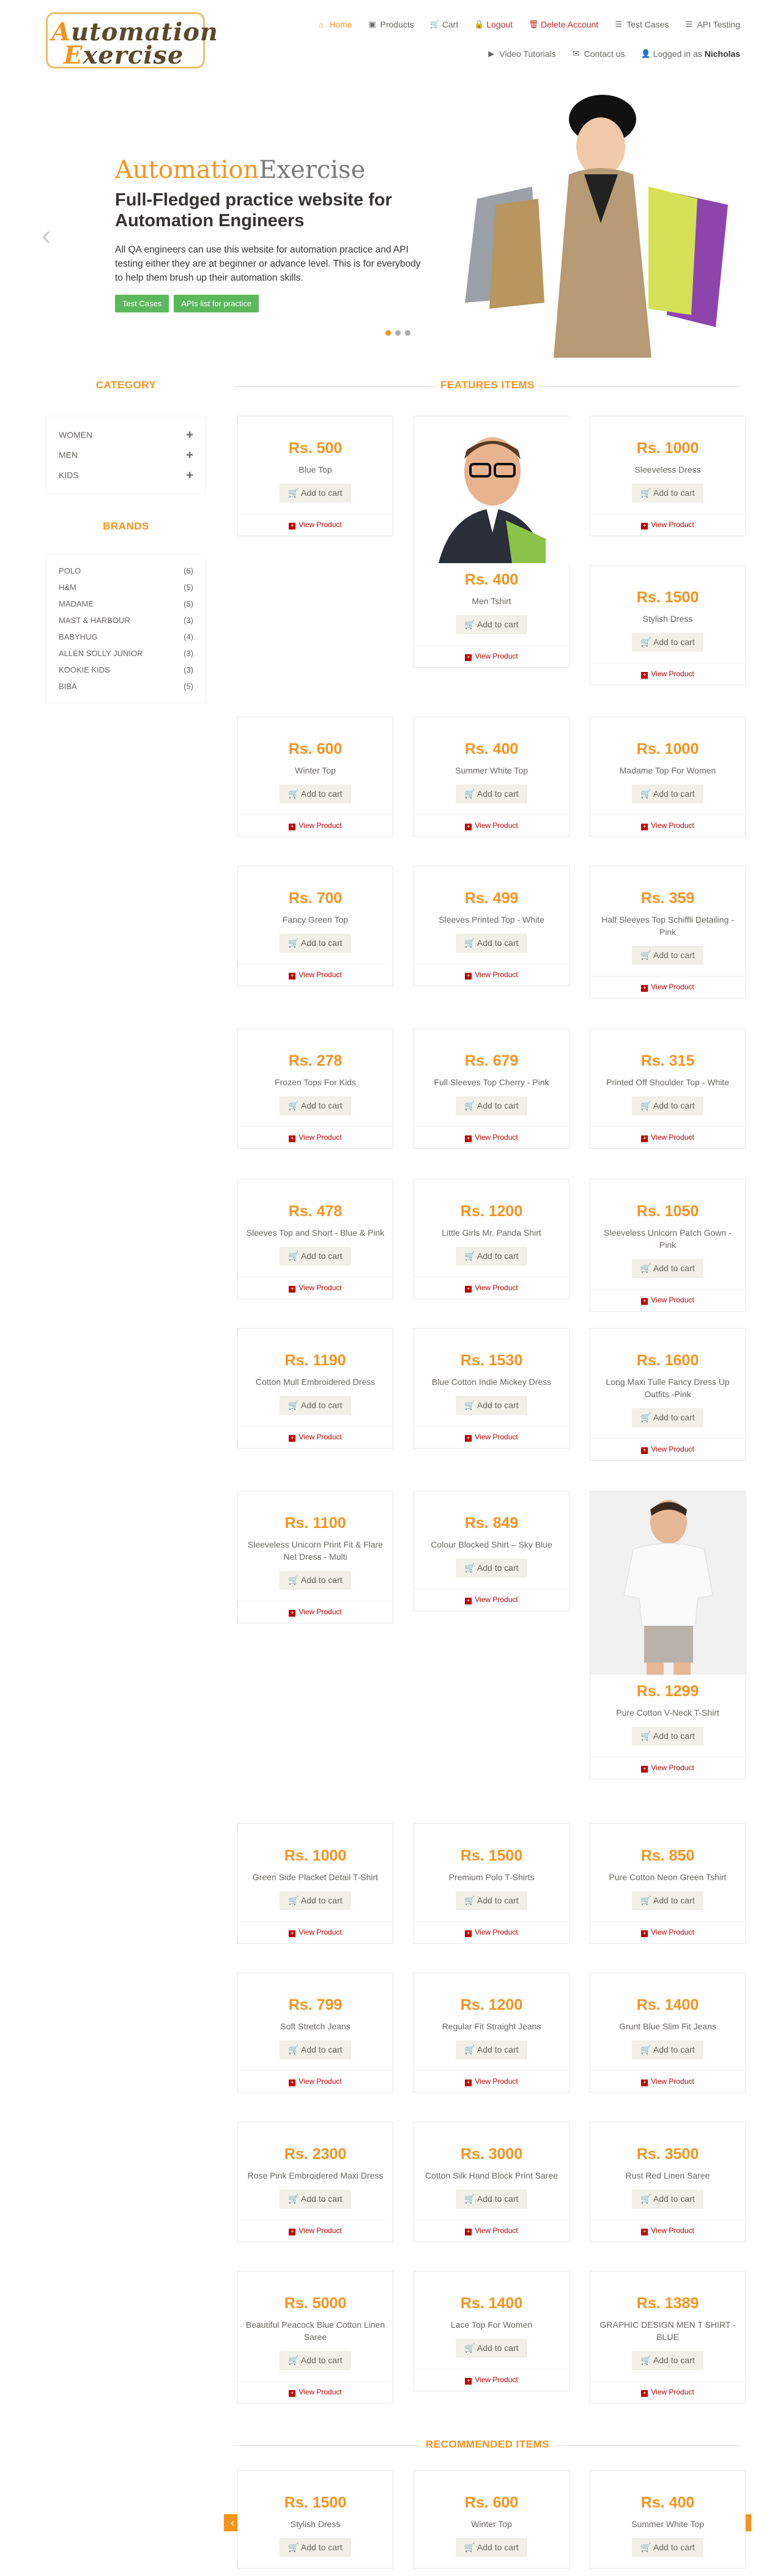  What do you see at coordinates (126, 571) in the screenshot?
I see `brand-item: Polo (6)` at bounding box center [126, 571].